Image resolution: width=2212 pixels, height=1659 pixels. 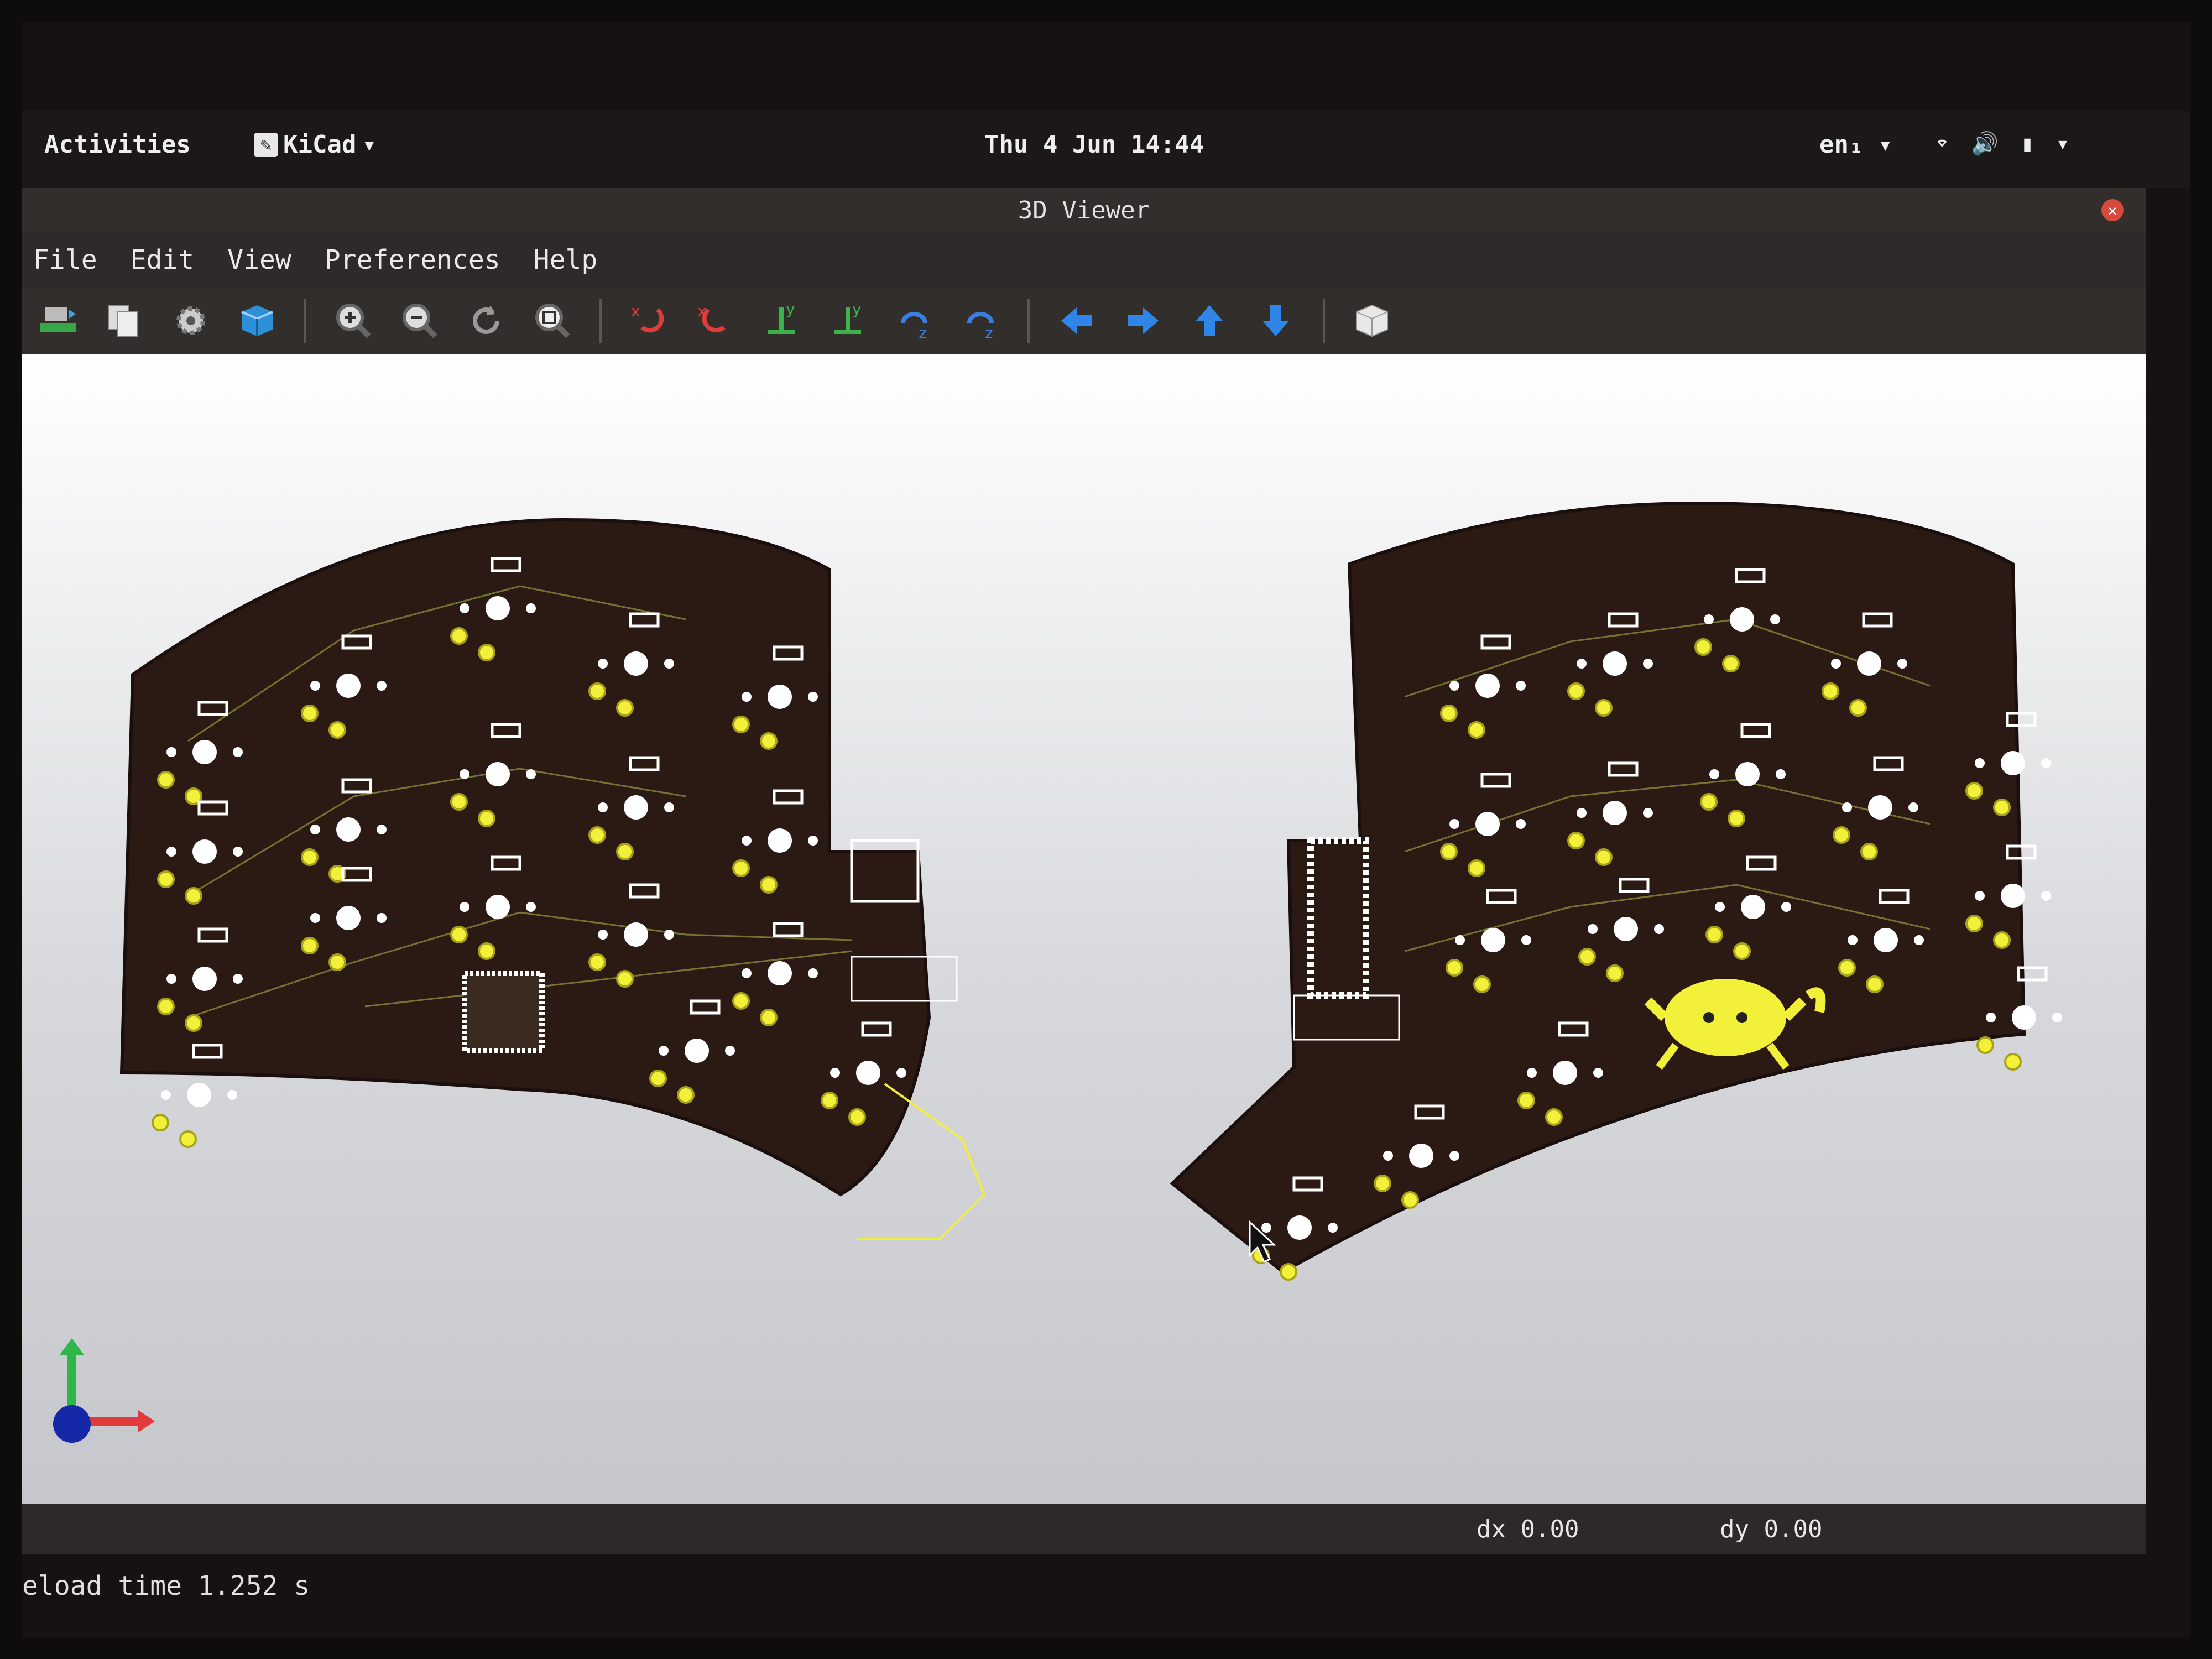 I want to click on arrow-down-icon, so click(x=1275, y=320).